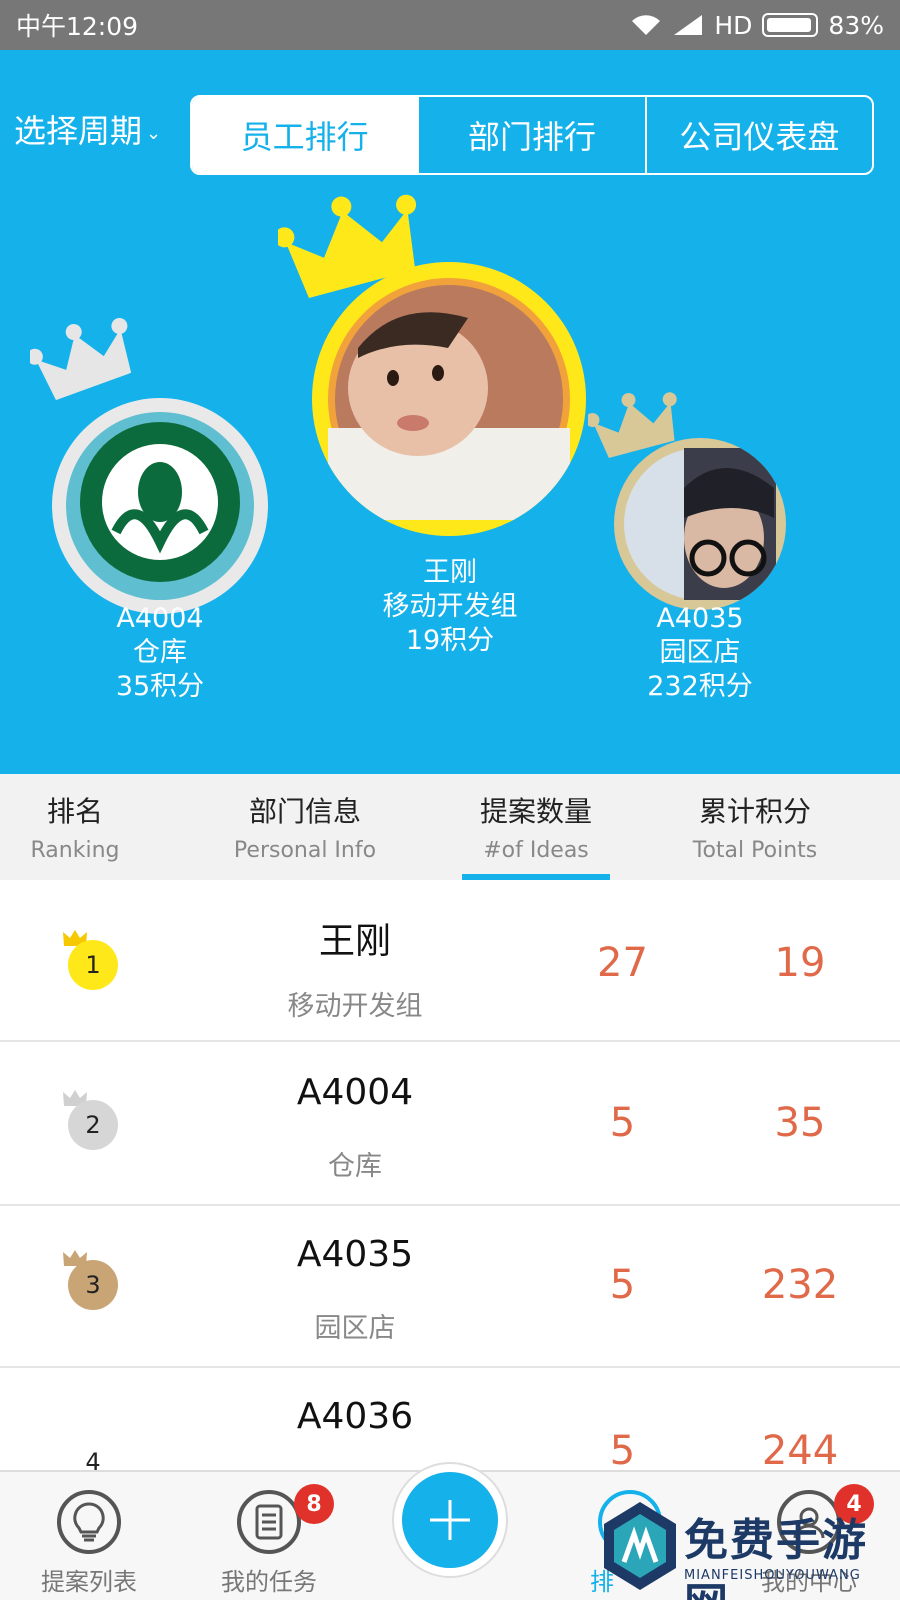 The width and height of the screenshot is (900, 1600). Describe the element at coordinates (304, 811) in the screenshot. I see `column-personal-info-zh: 部门信息` at that location.